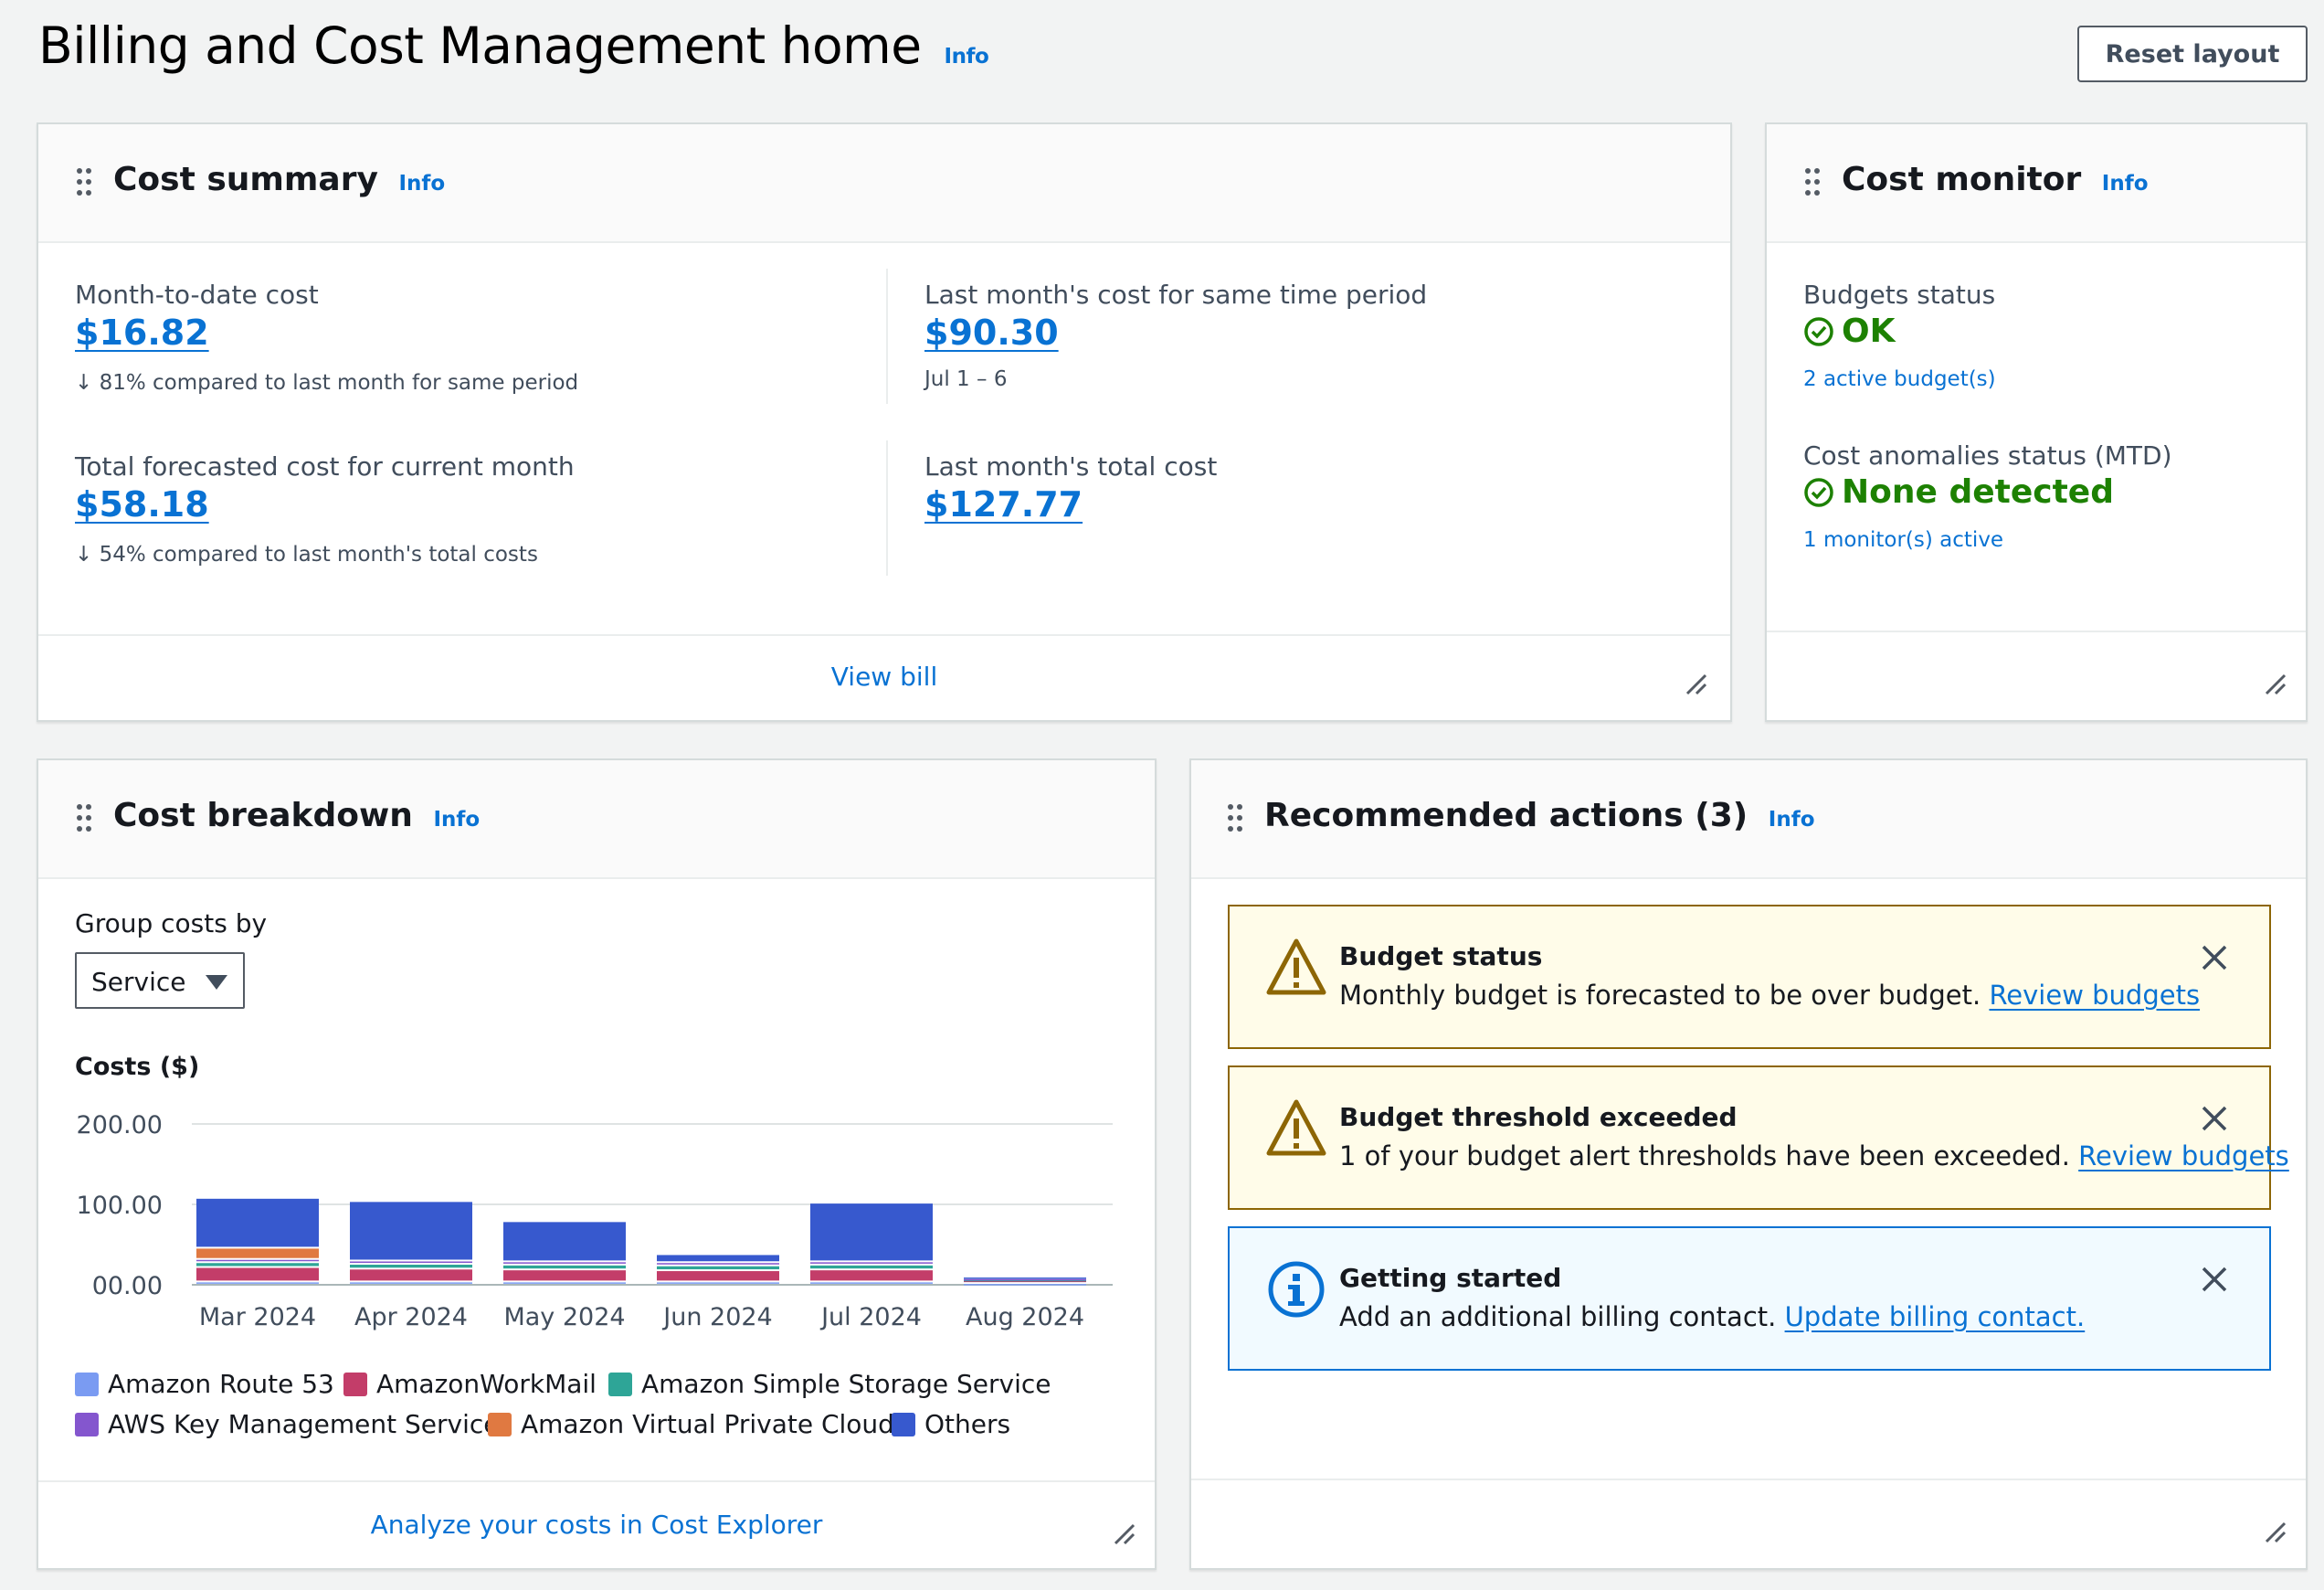  Describe the element at coordinates (1538, 1117) in the screenshot. I see `alert-title: Budget threshold exceeded` at that location.